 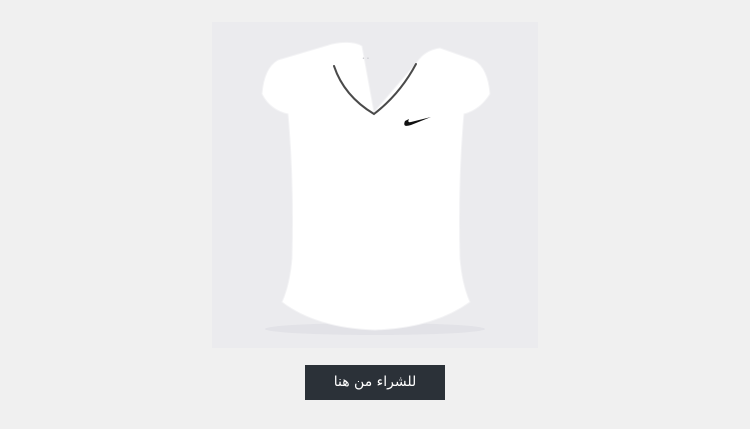 What do you see at coordinates (375, 382) in the screenshot?
I see `buy-here-button: للشراء من هنا` at bounding box center [375, 382].